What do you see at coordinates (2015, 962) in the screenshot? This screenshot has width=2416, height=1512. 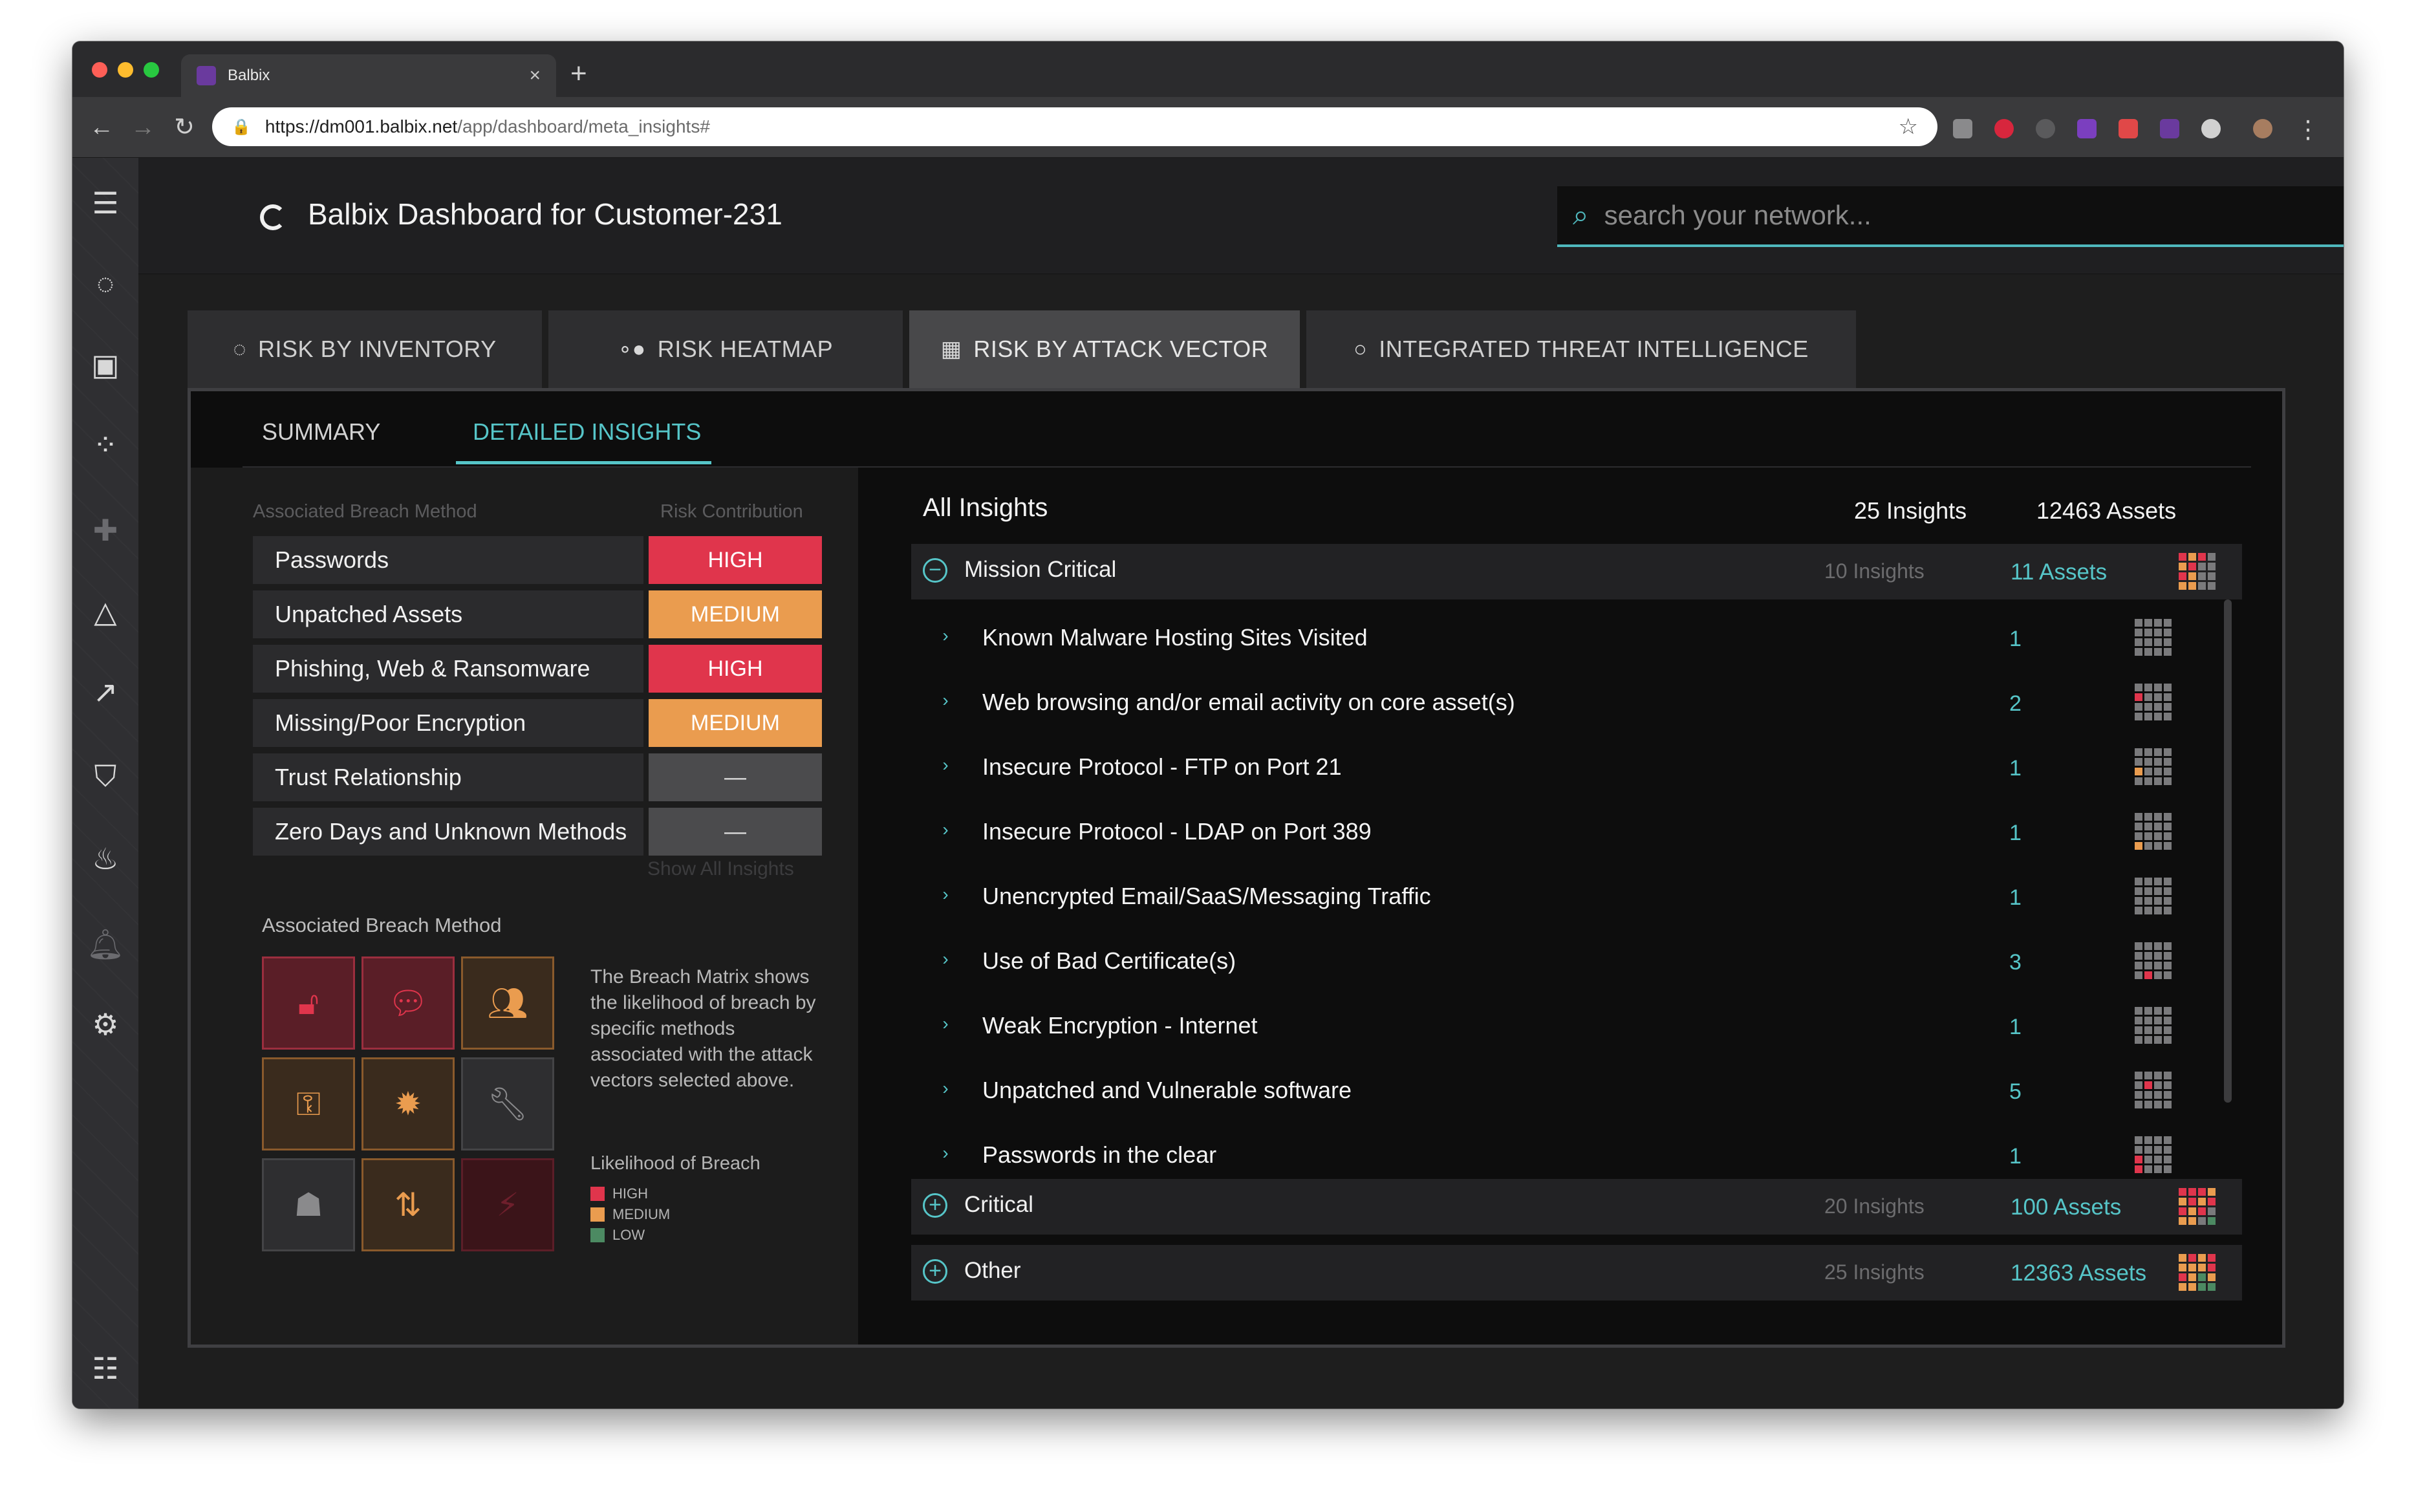 I see `insight-asset-count: 3` at bounding box center [2015, 962].